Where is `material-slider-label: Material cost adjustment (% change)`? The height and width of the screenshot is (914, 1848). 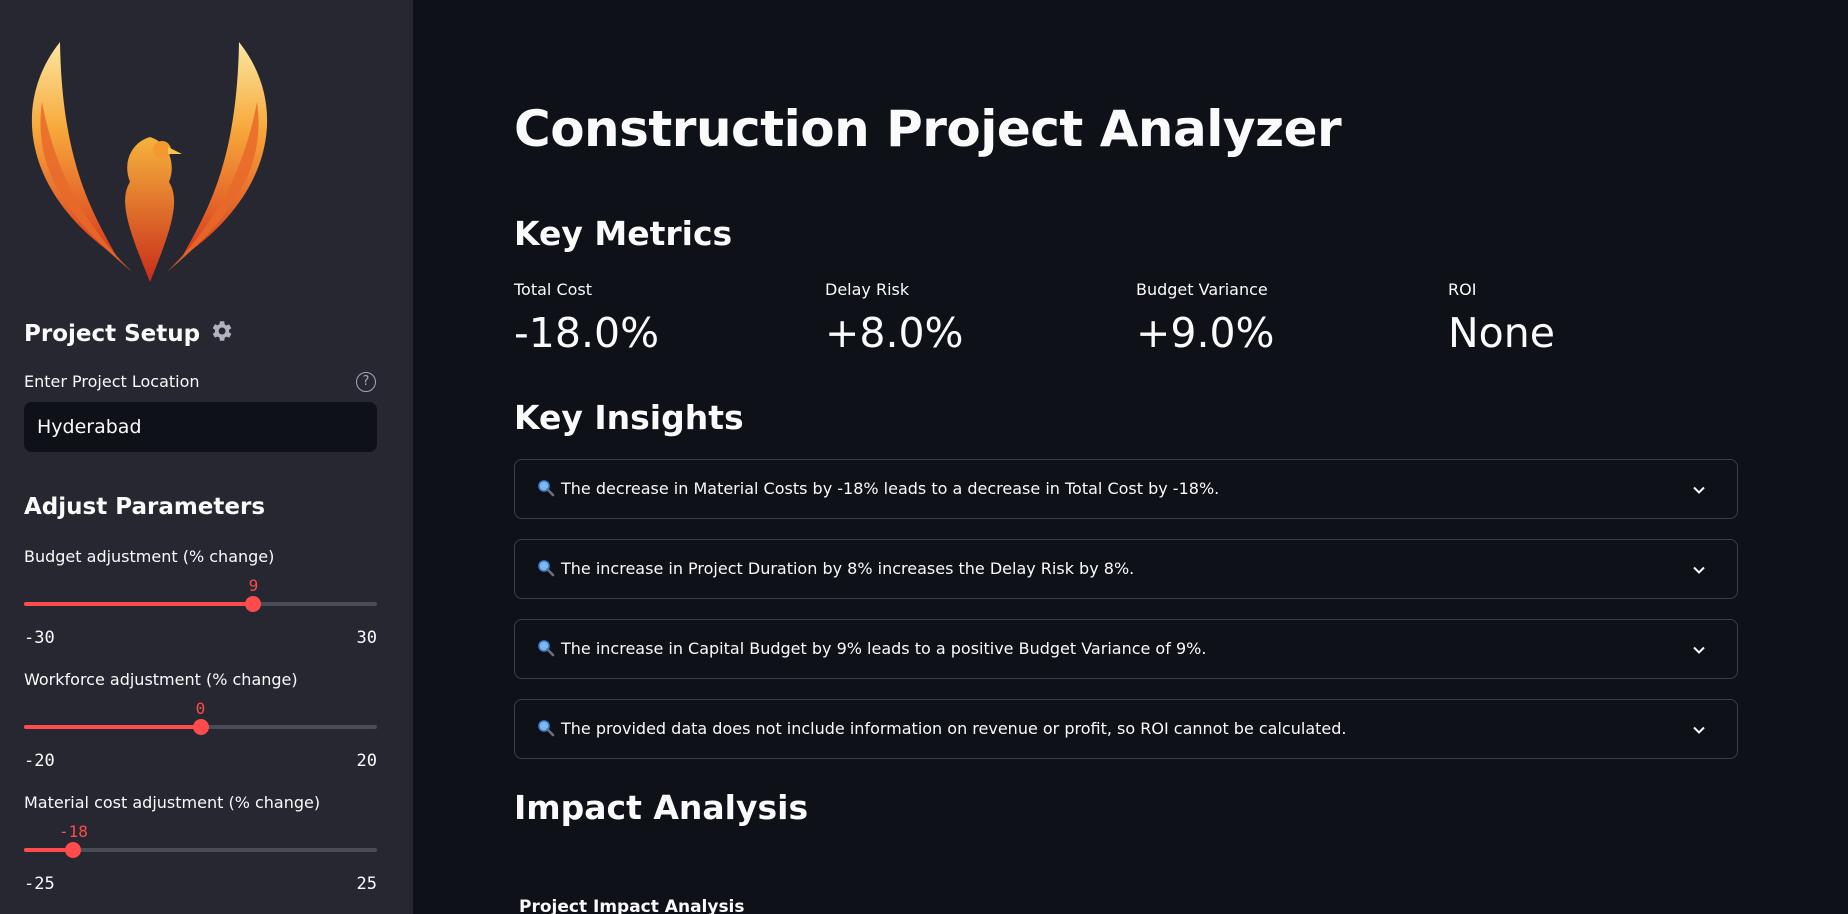
material-slider-label: Material cost adjustment (% change) is located at coordinates (172, 802).